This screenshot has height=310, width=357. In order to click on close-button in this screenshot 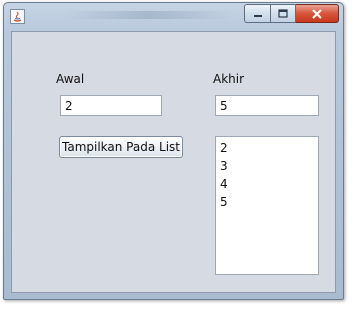, I will do `click(317, 13)`.